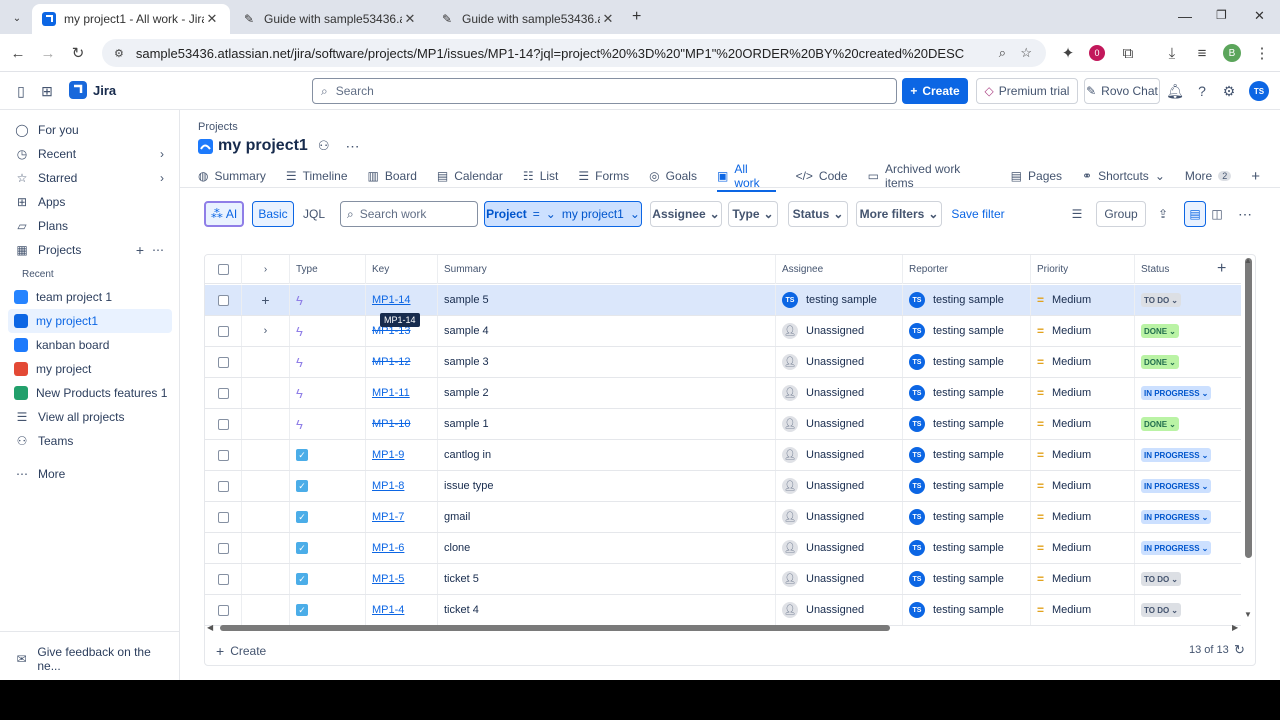 The height and width of the screenshot is (720, 1280). Describe the element at coordinates (158, 250) in the screenshot. I see `more-icon: ⋯` at that location.